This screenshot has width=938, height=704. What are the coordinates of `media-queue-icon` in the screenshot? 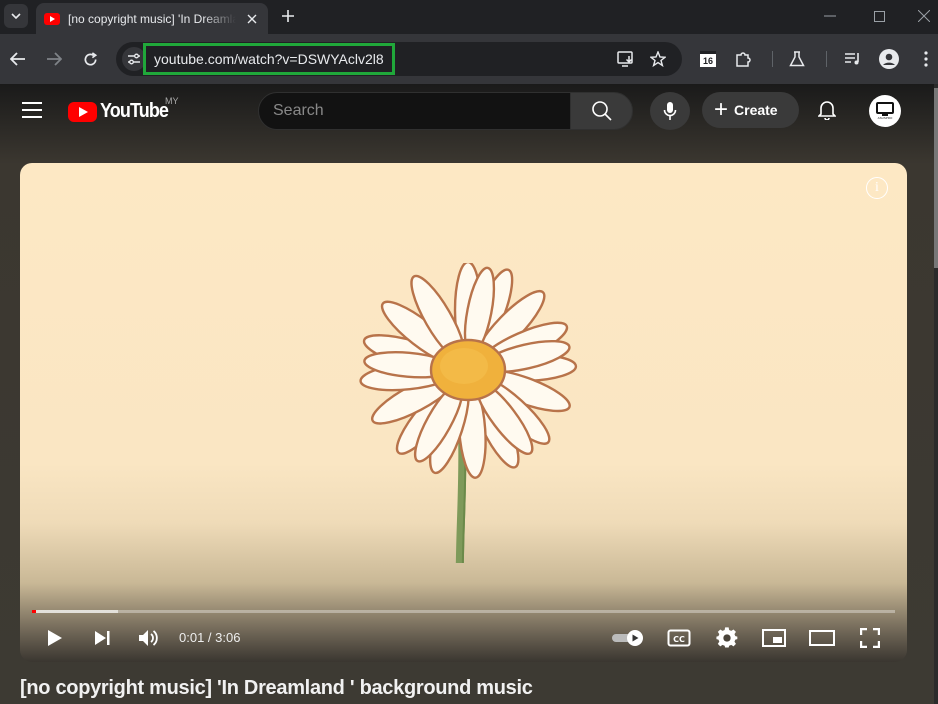 It's located at (853, 59).